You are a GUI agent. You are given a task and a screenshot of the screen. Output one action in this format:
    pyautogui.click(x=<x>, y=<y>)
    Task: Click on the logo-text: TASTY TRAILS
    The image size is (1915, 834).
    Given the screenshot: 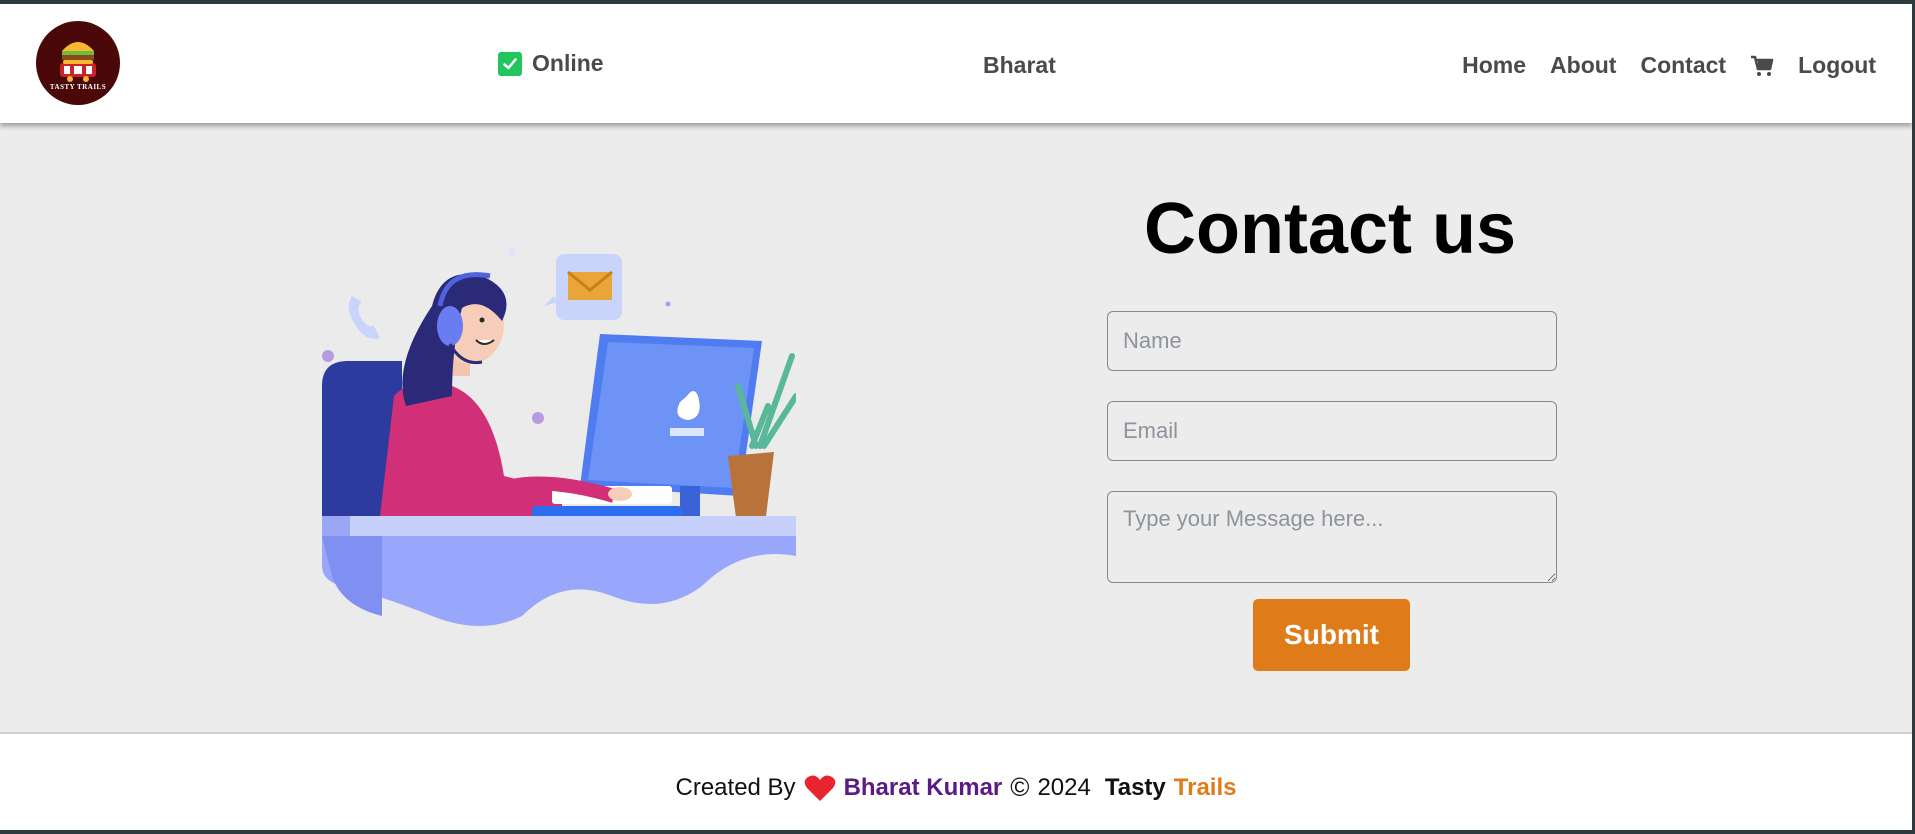 What is the action you would take?
    pyautogui.click(x=78, y=87)
    